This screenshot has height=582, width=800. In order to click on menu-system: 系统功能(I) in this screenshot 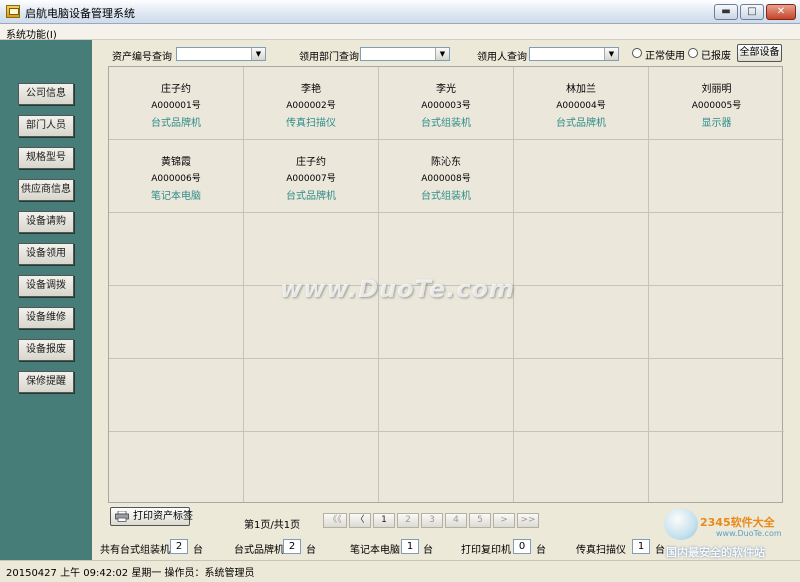, I will do `click(31, 33)`.